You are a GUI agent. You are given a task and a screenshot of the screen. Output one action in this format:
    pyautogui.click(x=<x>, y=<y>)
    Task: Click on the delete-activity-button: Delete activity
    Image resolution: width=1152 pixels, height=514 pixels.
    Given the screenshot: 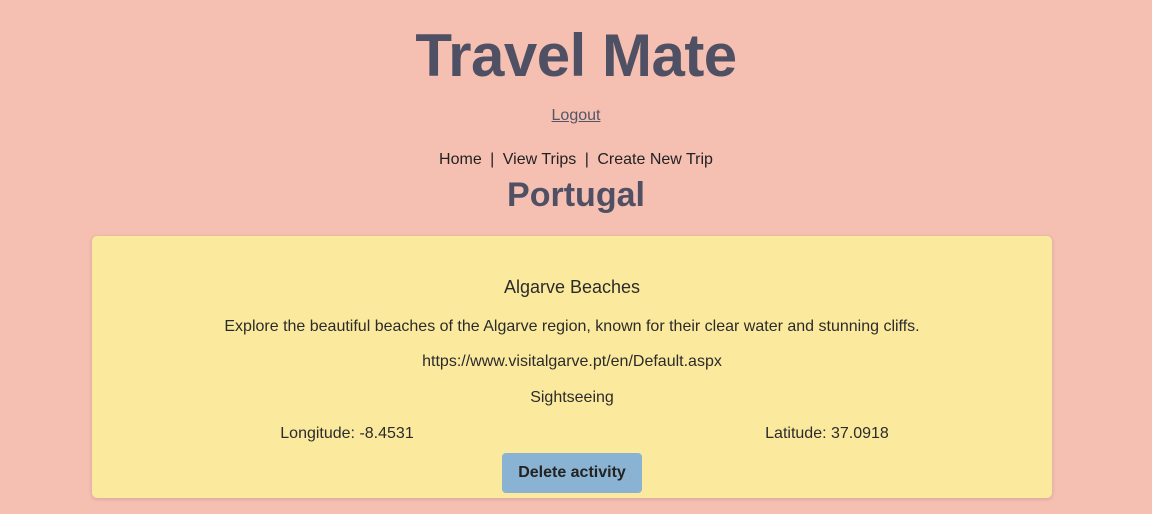 What is the action you would take?
    pyautogui.click(x=572, y=473)
    